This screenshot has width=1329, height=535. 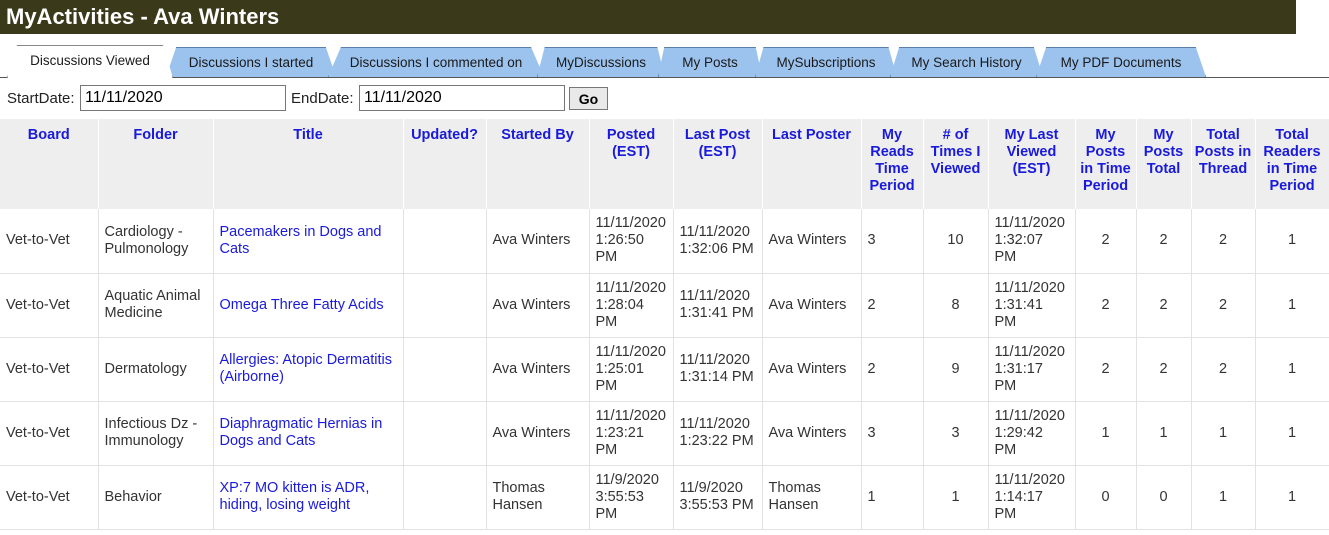 What do you see at coordinates (156, 497) in the screenshot?
I see `folder-cell: Behavior` at bounding box center [156, 497].